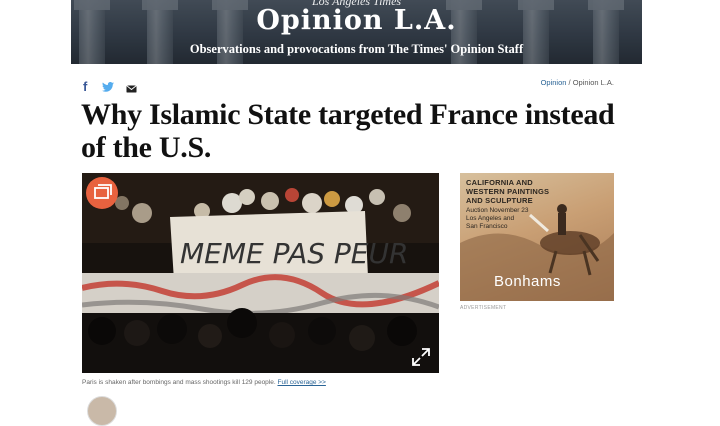  What do you see at coordinates (499, 200) in the screenshot?
I see `ad-title-line: AND SCULPTURE` at bounding box center [499, 200].